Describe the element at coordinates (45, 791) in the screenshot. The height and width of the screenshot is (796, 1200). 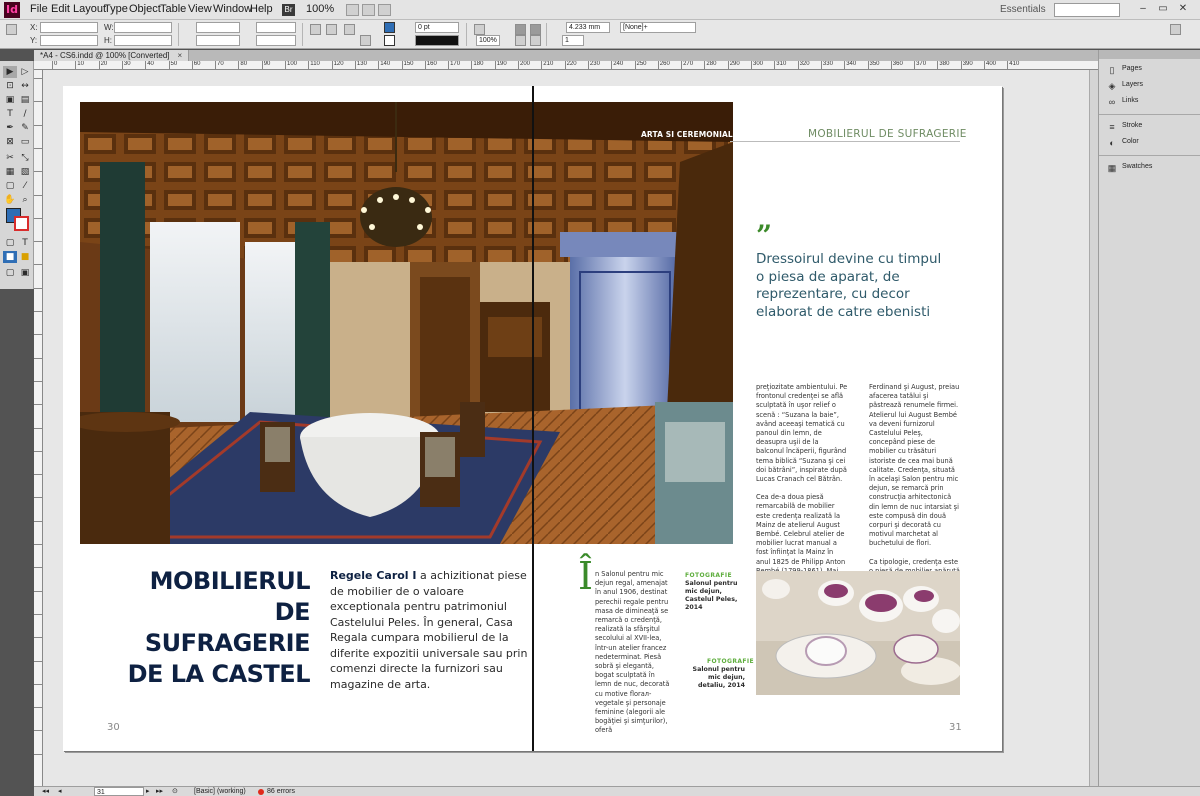
I see `first-page-icon: ◂◂` at that location.